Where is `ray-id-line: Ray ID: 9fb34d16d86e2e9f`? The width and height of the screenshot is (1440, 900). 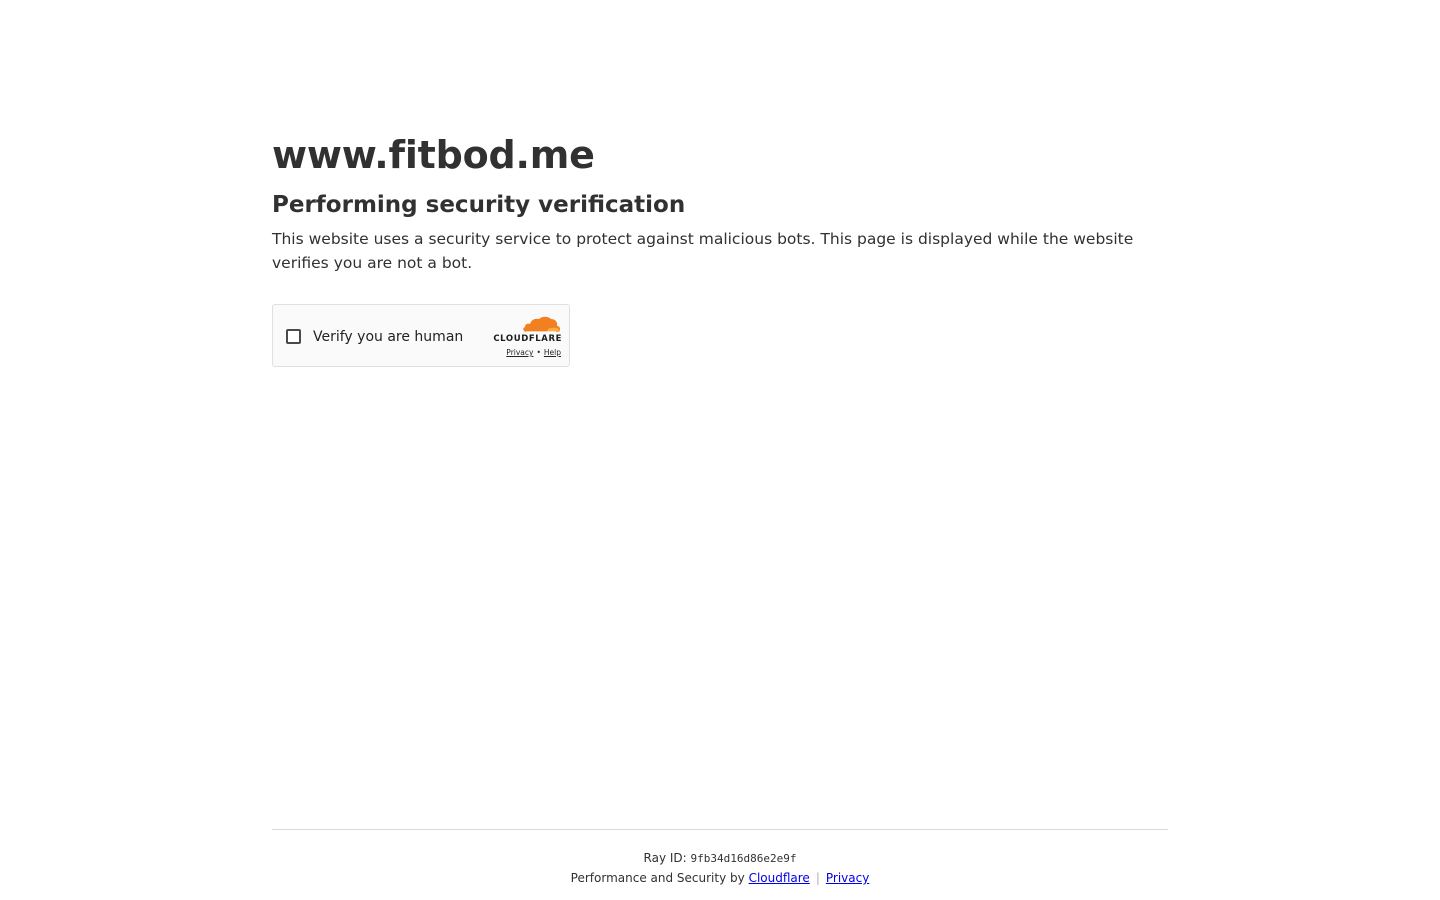 ray-id-line: Ray ID: 9fb34d16d86e2e9f is located at coordinates (720, 858).